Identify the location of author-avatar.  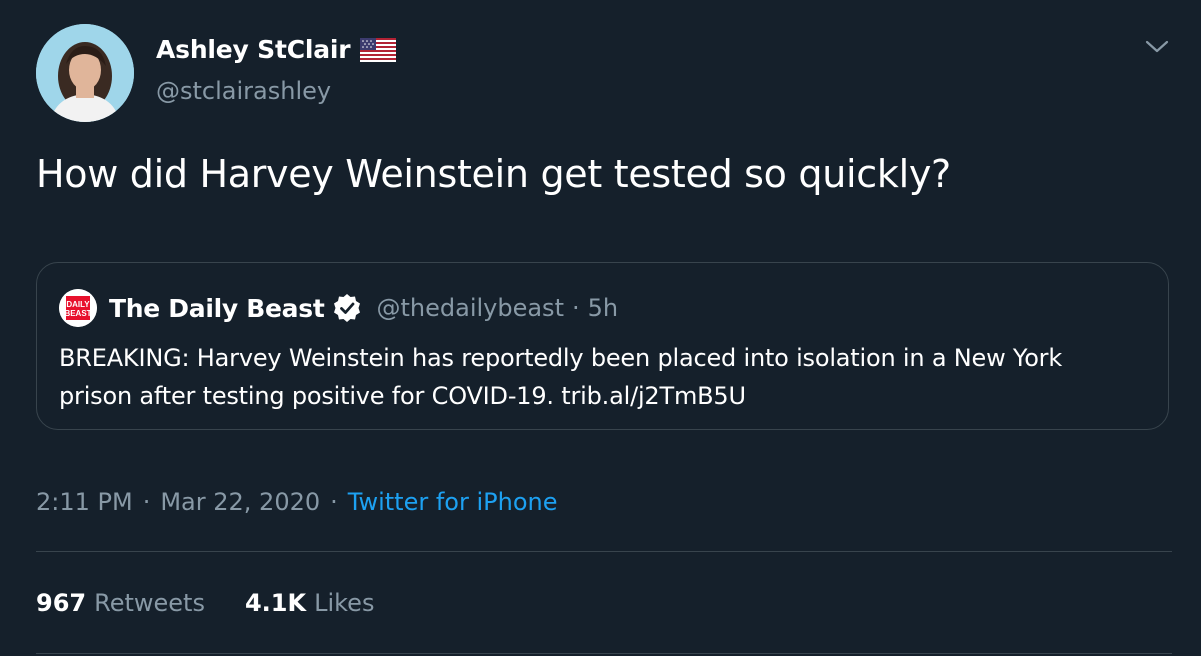
(85, 73).